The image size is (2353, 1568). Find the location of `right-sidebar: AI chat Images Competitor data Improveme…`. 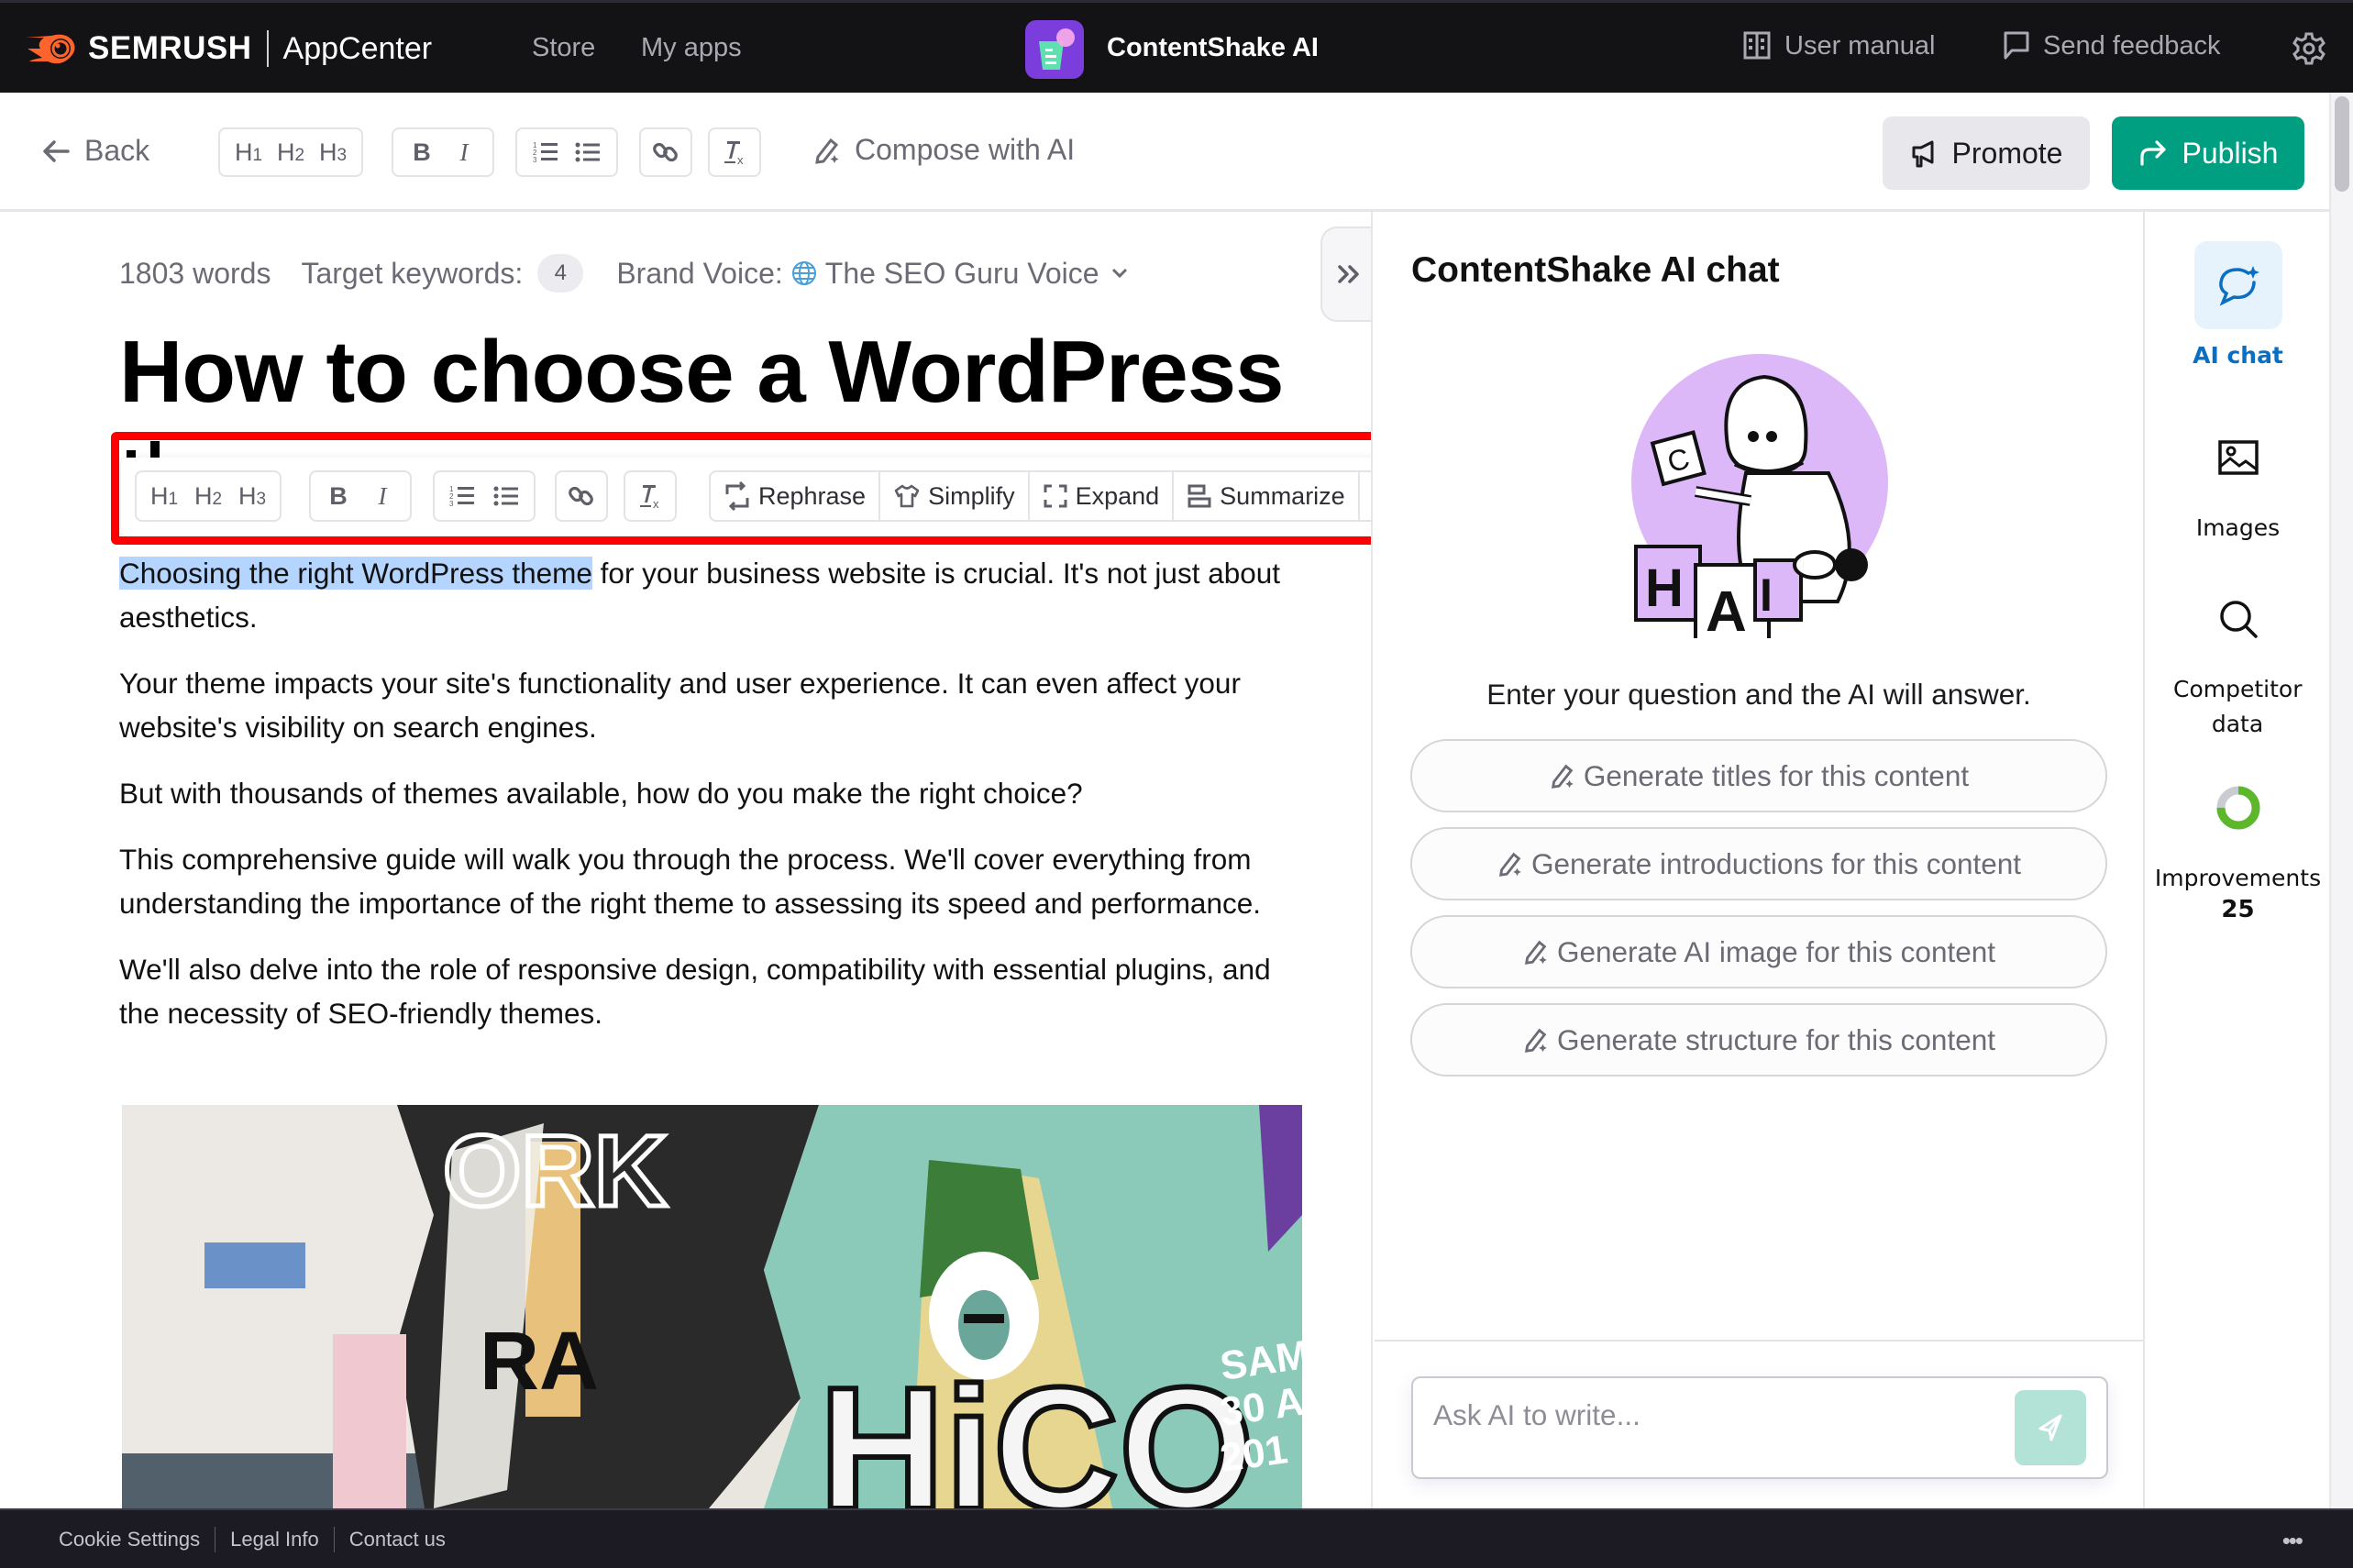

right-sidebar: AI chat Images Competitor data Improveme… is located at coordinates (2236, 860).